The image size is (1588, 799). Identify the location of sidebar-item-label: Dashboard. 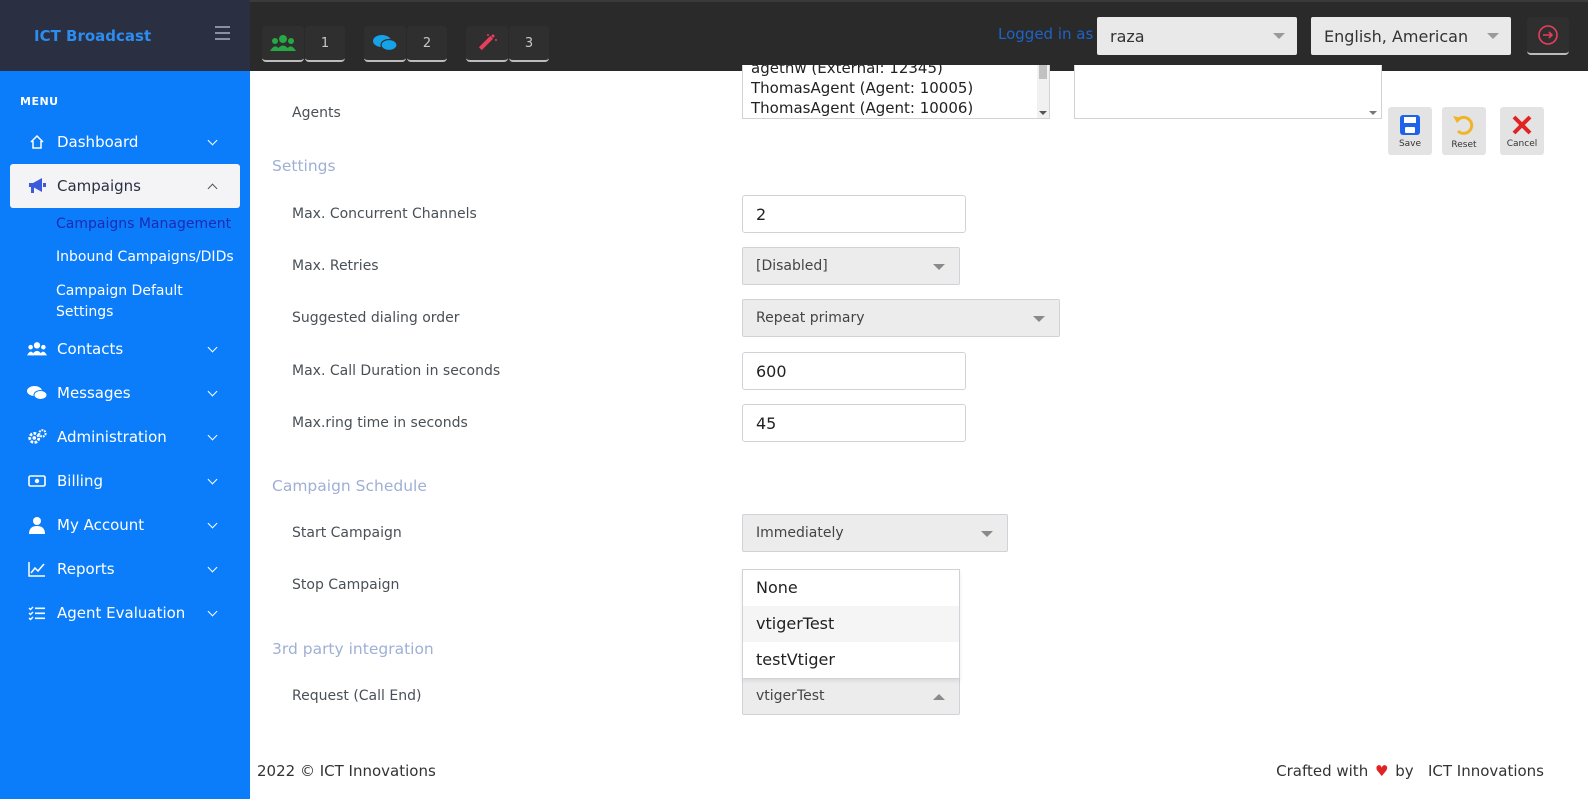
(98, 142).